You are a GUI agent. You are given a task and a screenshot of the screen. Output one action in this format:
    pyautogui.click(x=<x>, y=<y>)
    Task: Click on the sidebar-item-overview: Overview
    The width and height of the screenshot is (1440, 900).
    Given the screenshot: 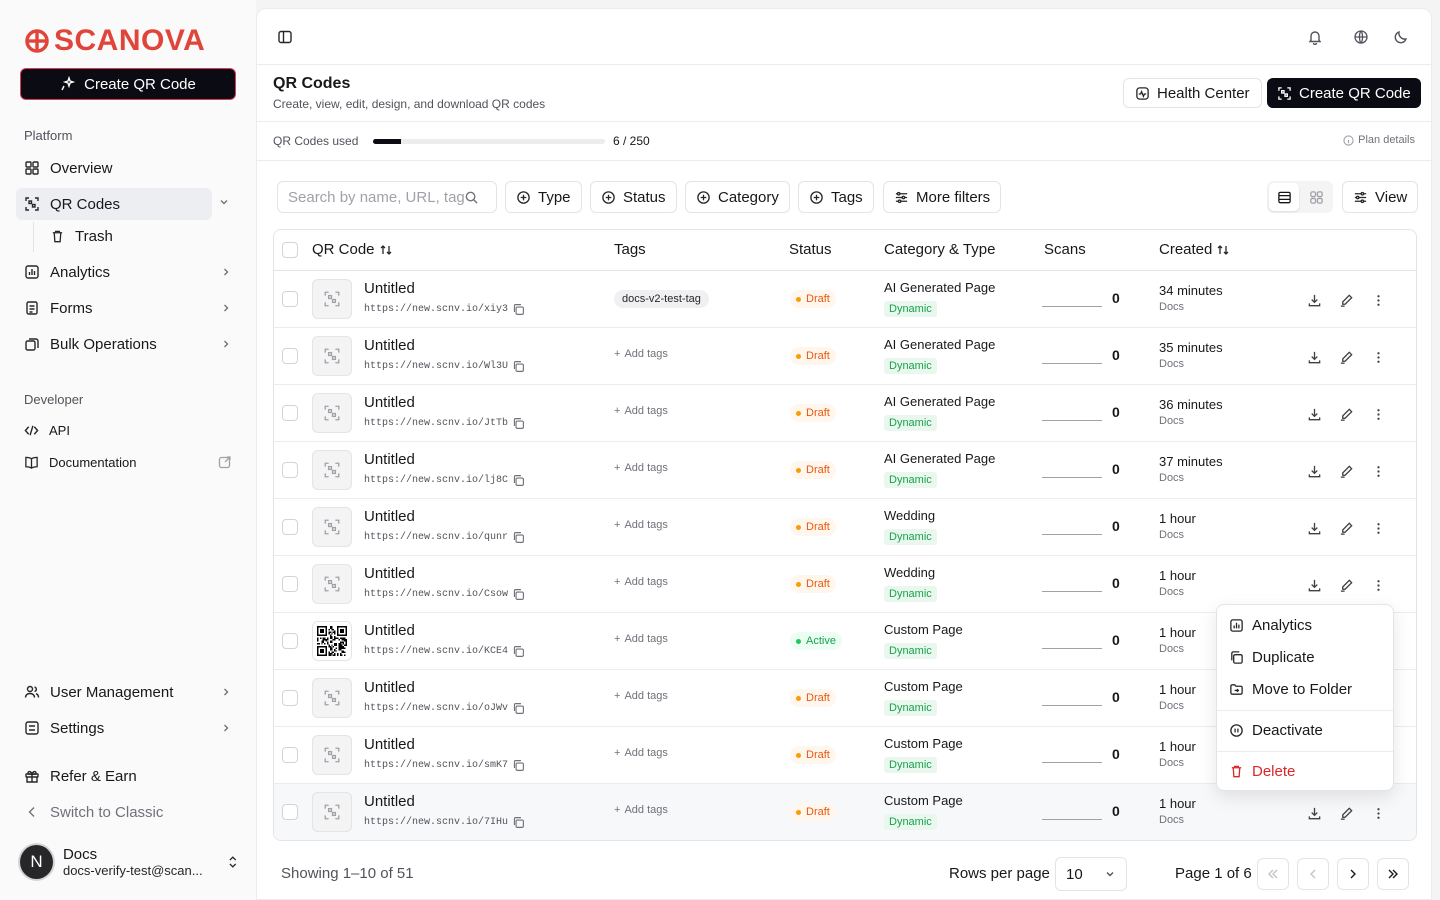 What is the action you would take?
    pyautogui.click(x=128, y=168)
    